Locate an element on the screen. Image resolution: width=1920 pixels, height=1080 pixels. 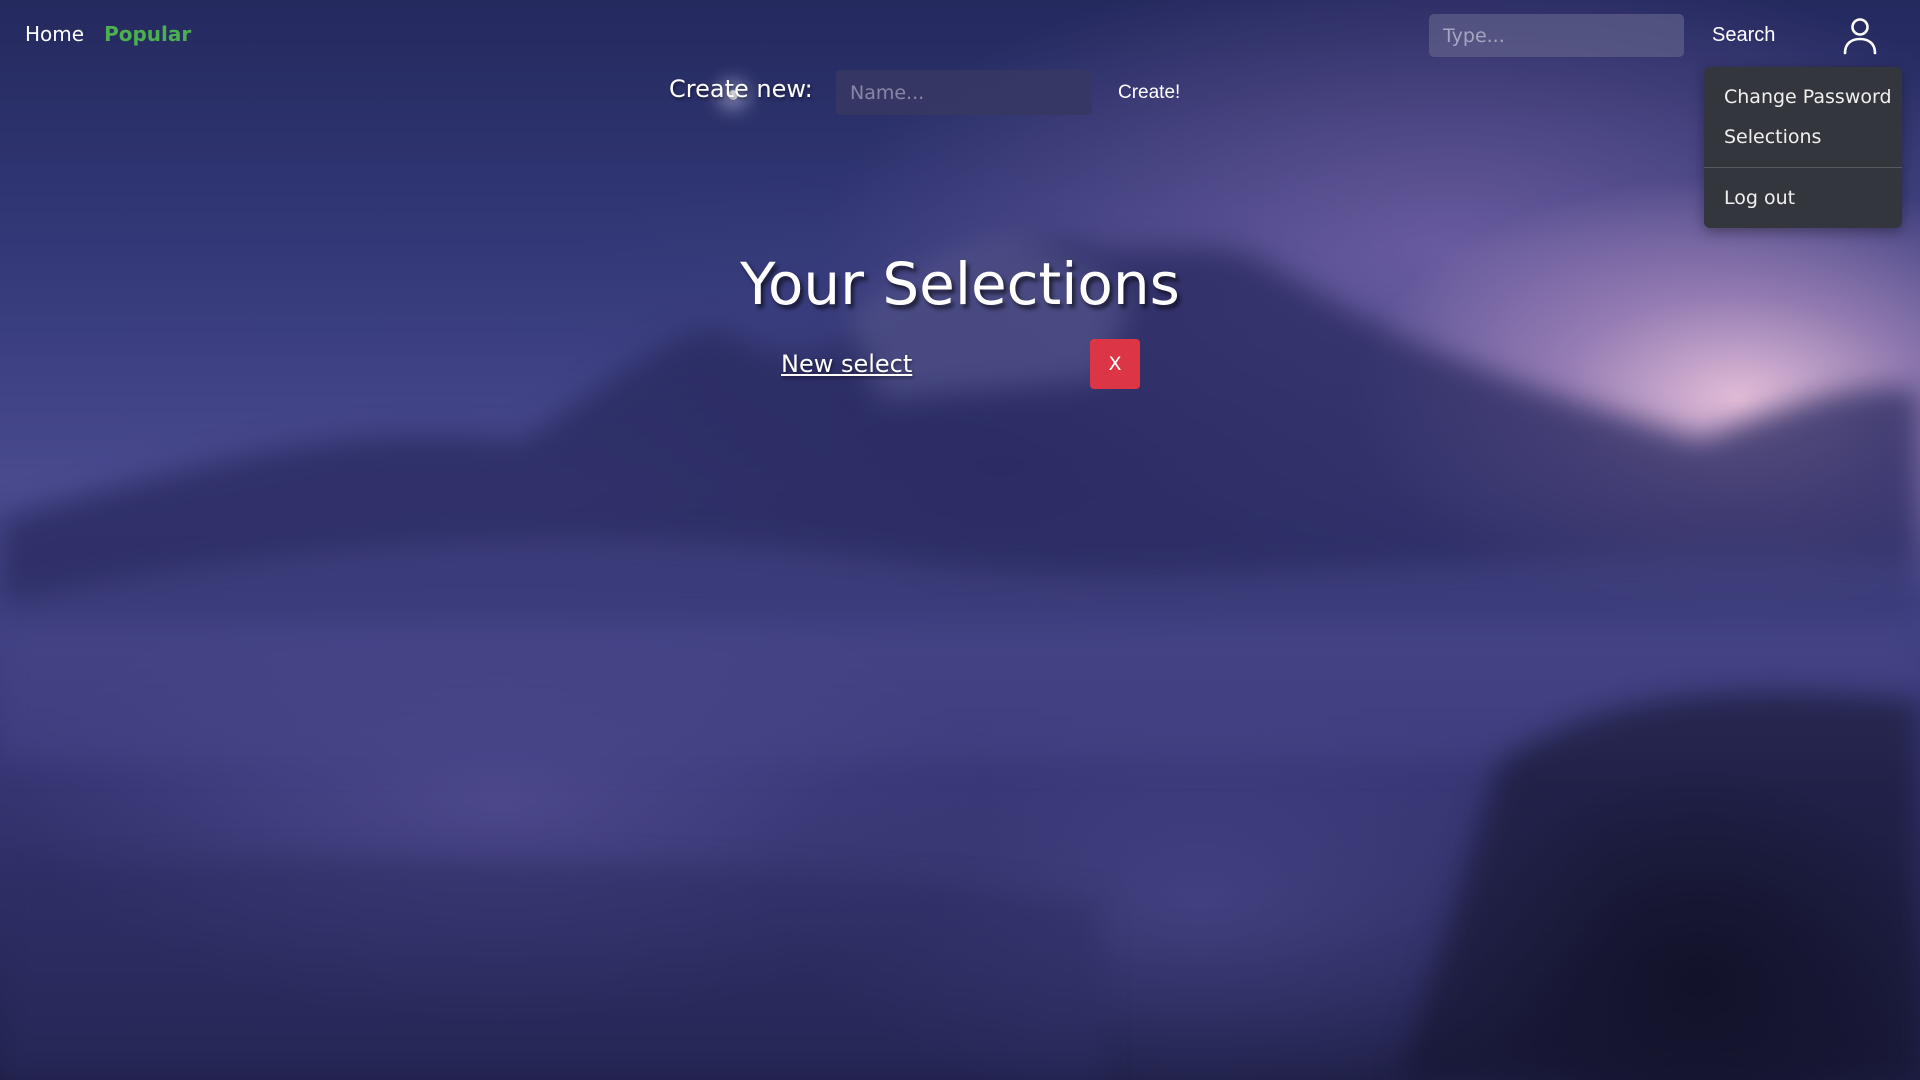
menu-item-change-password: Change Password is located at coordinates (1808, 97).